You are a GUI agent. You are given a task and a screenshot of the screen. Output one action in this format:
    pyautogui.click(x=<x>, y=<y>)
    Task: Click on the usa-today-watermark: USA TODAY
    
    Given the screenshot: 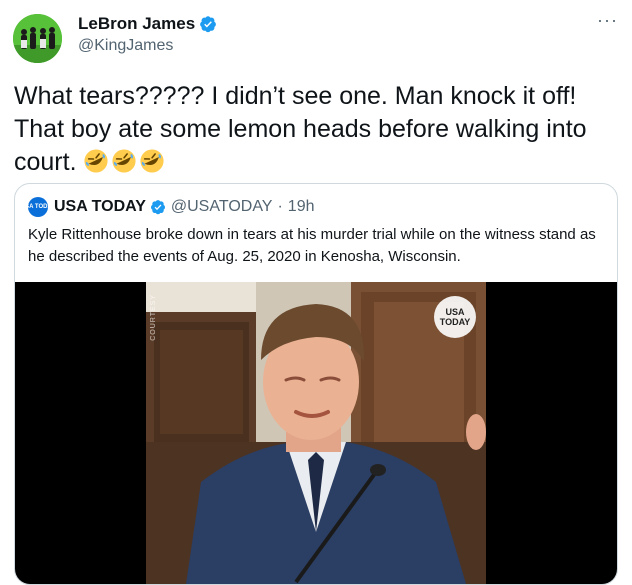 What is the action you would take?
    pyautogui.click(x=455, y=317)
    